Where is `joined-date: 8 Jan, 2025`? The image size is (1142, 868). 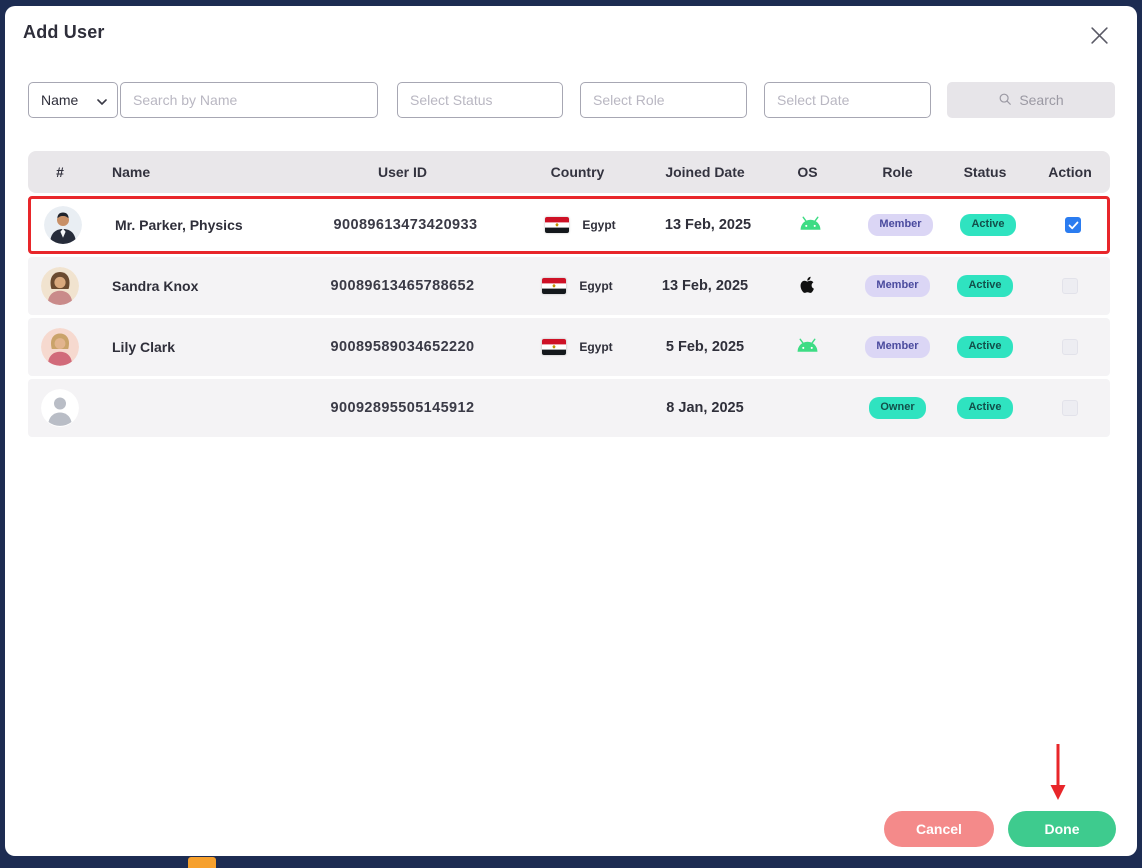
joined-date: 8 Jan, 2025 is located at coordinates (705, 408).